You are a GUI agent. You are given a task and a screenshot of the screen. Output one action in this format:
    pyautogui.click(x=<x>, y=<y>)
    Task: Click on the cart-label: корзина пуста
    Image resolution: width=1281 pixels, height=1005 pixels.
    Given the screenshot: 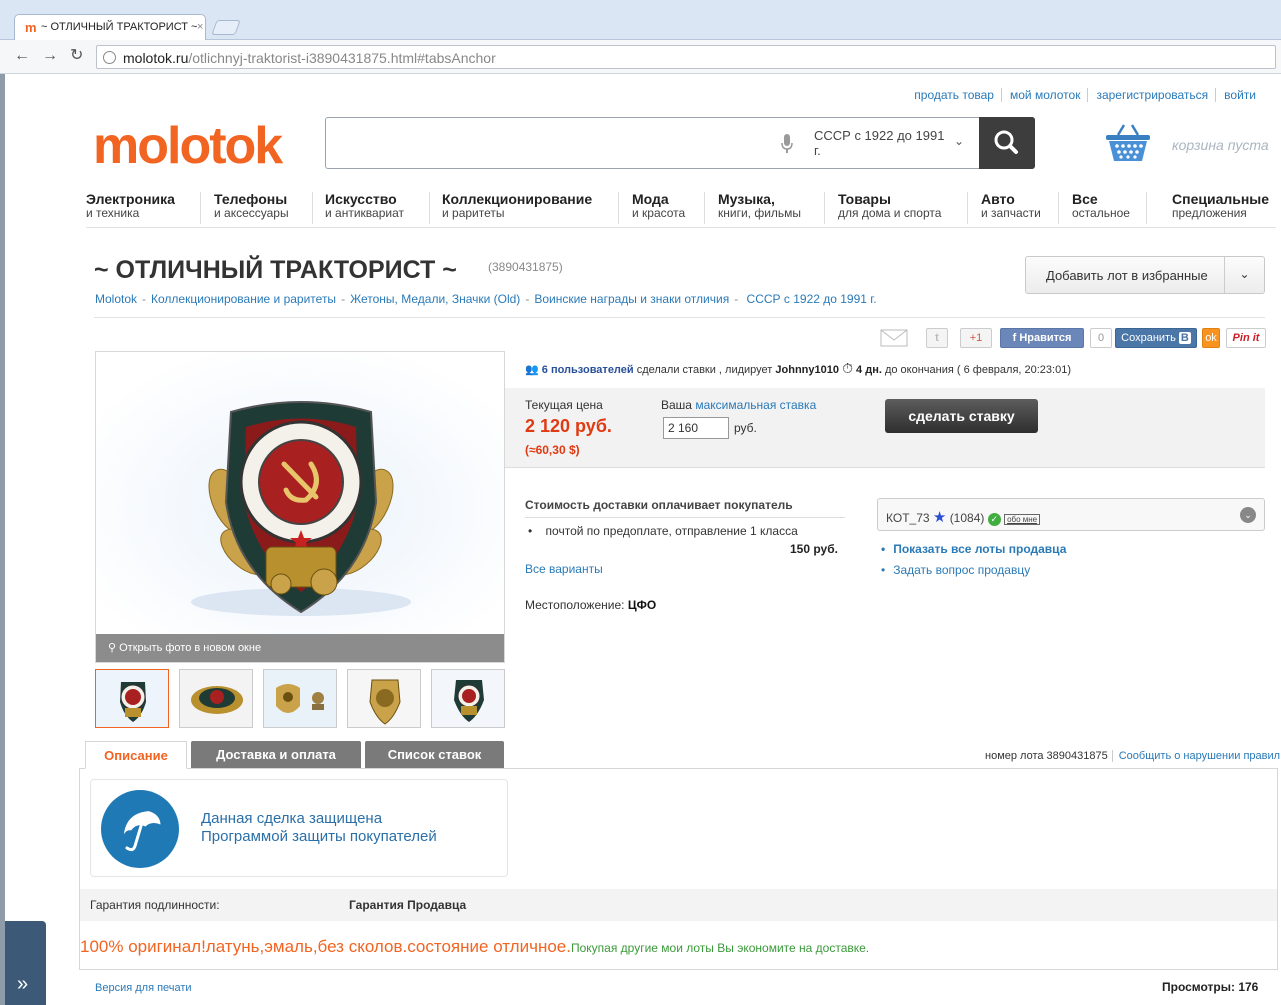 What is the action you would take?
    pyautogui.click(x=1220, y=145)
    